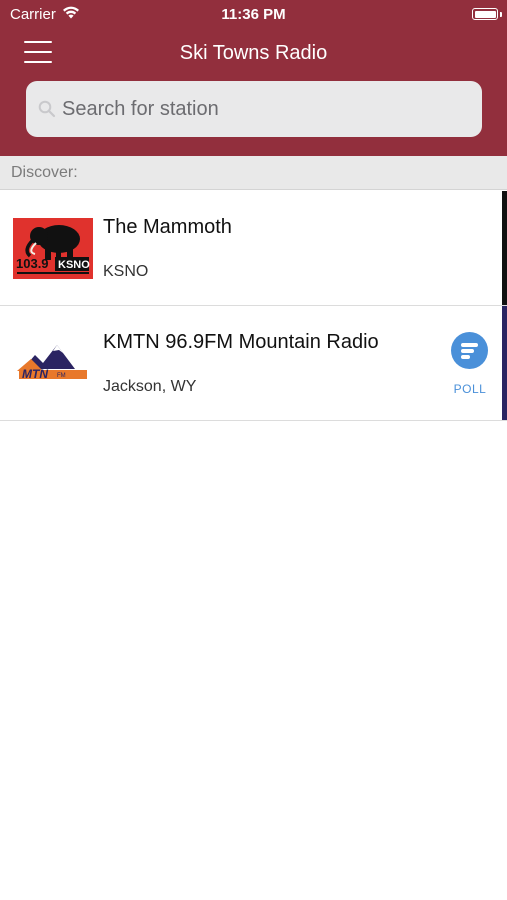 The height and width of the screenshot is (900, 507). I want to click on station-name: KMTN 96.9FM Mountain Radio, so click(241, 342).